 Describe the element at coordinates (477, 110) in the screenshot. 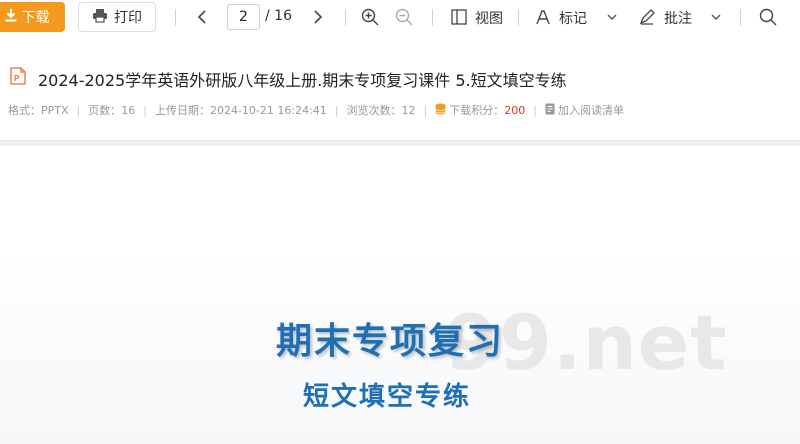

I see `meta-points-label: 下载积分：` at that location.